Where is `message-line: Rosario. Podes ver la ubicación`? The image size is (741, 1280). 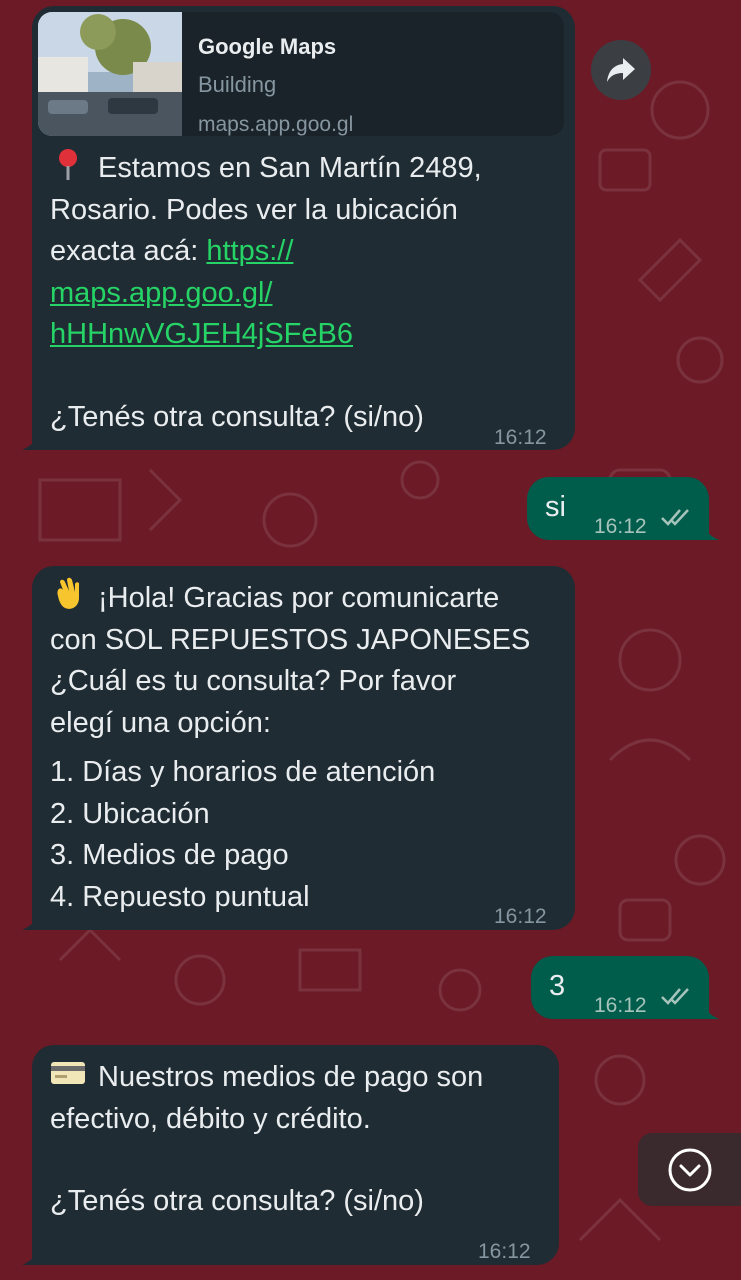
message-line: Rosario. Podes ver la ubicación is located at coordinates (254, 209).